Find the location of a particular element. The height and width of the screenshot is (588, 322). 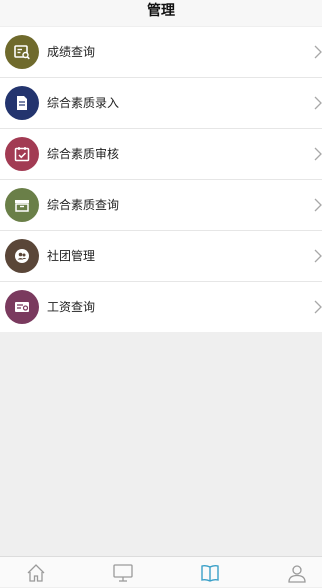

calendar-check-icon is located at coordinates (22, 154).